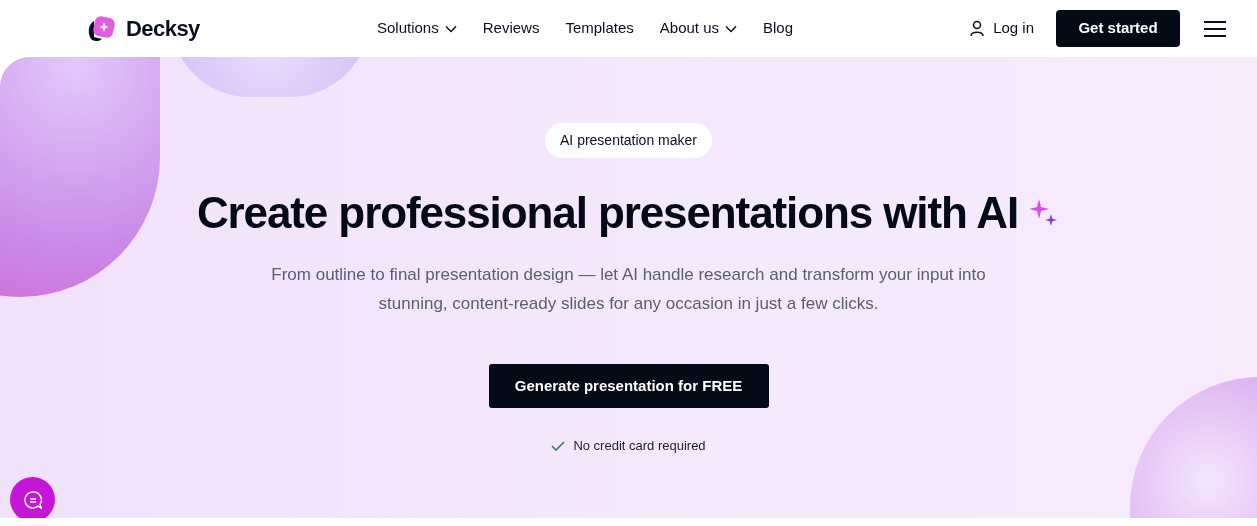  I want to click on logo-text: Decksy, so click(163, 28).